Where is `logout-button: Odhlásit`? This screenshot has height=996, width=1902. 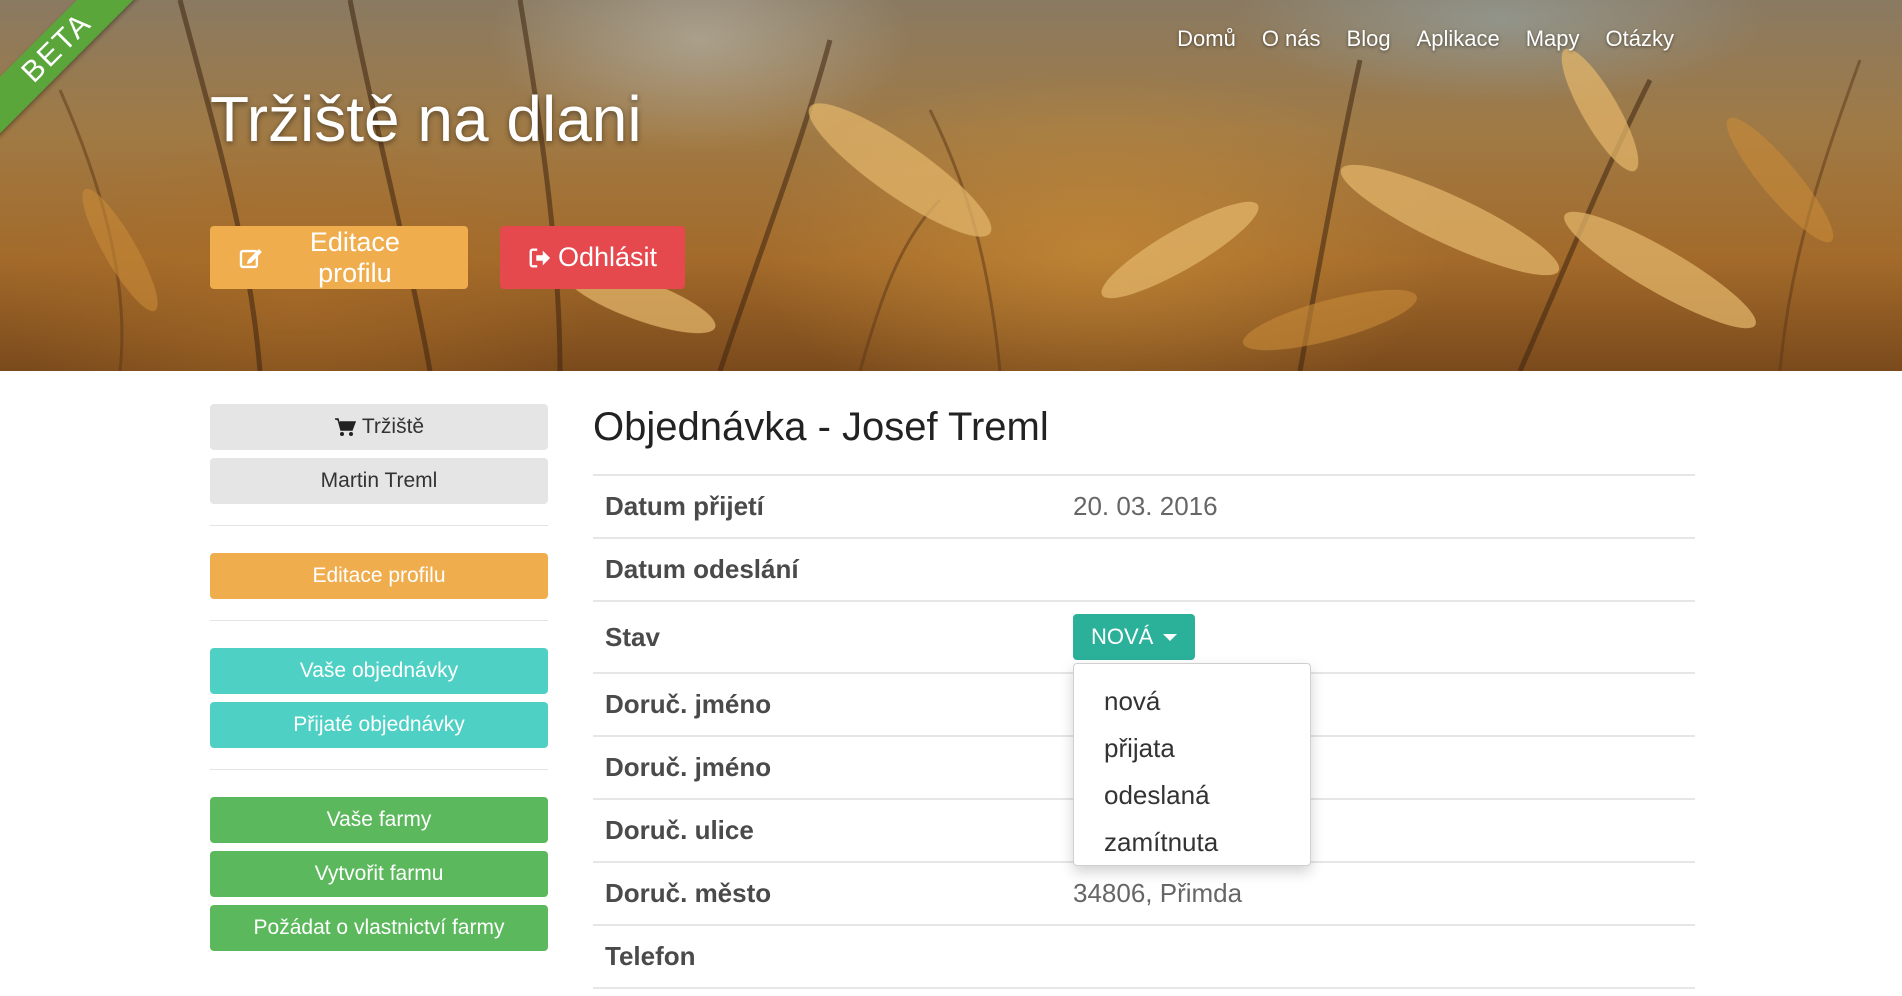
logout-button: Odhlásit is located at coordinates (592, 257).